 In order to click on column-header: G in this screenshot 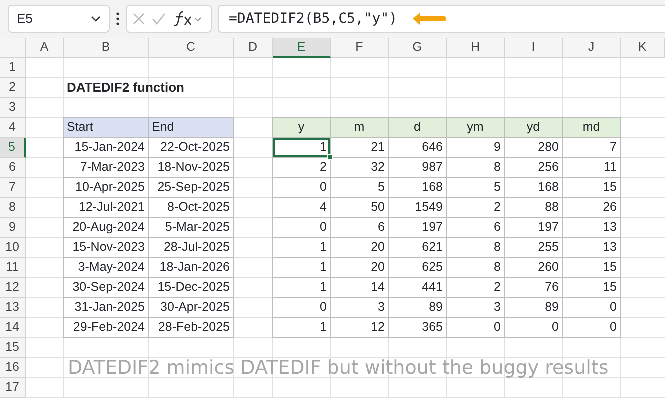, I will do `click(418, 48)`.